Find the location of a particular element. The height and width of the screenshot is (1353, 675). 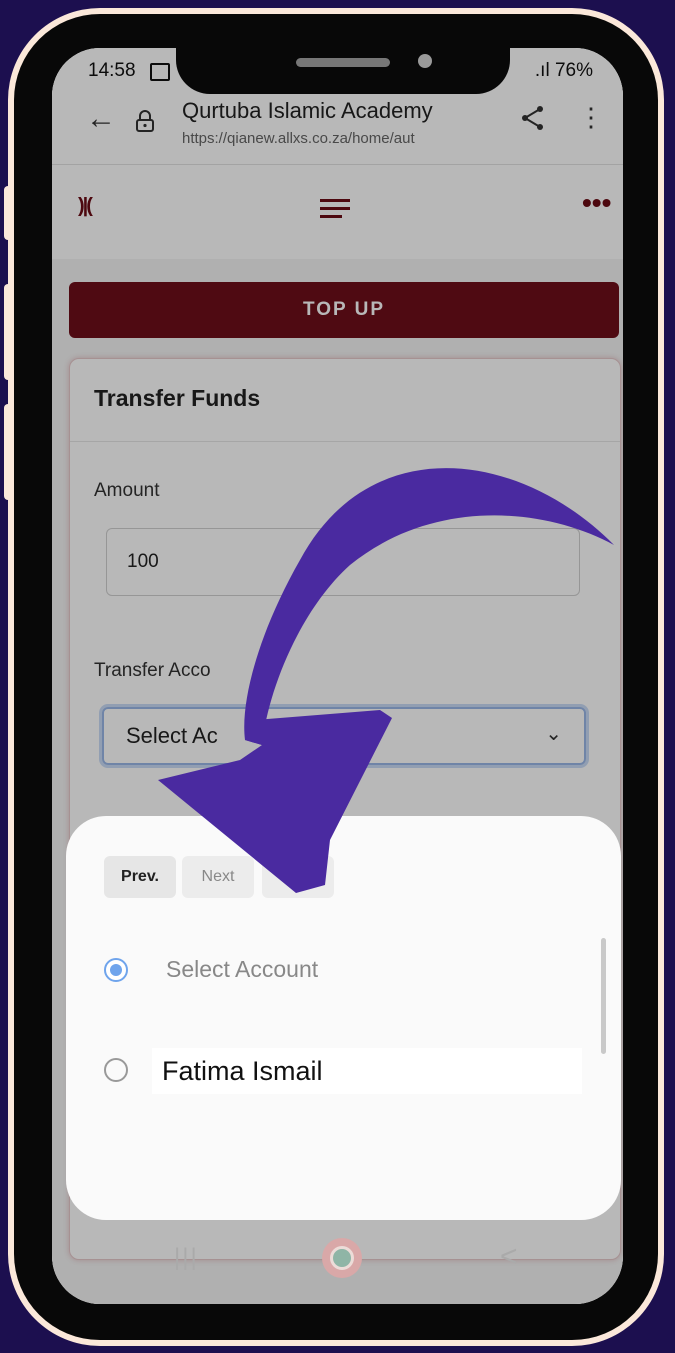

recents-icon: ||| is located at coordinates (186, 1258).